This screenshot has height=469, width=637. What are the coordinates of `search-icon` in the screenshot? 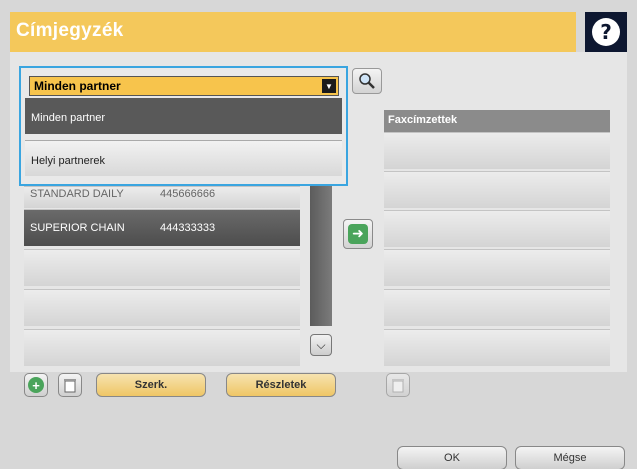 It's located at (367, 81).